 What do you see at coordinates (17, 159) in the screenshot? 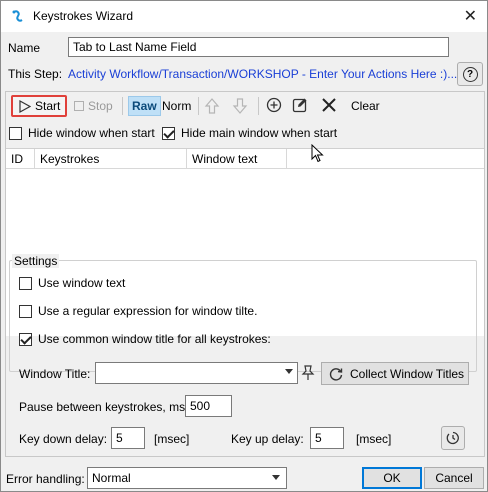
I see `column-id: ID` at bounding box center [17, 159].